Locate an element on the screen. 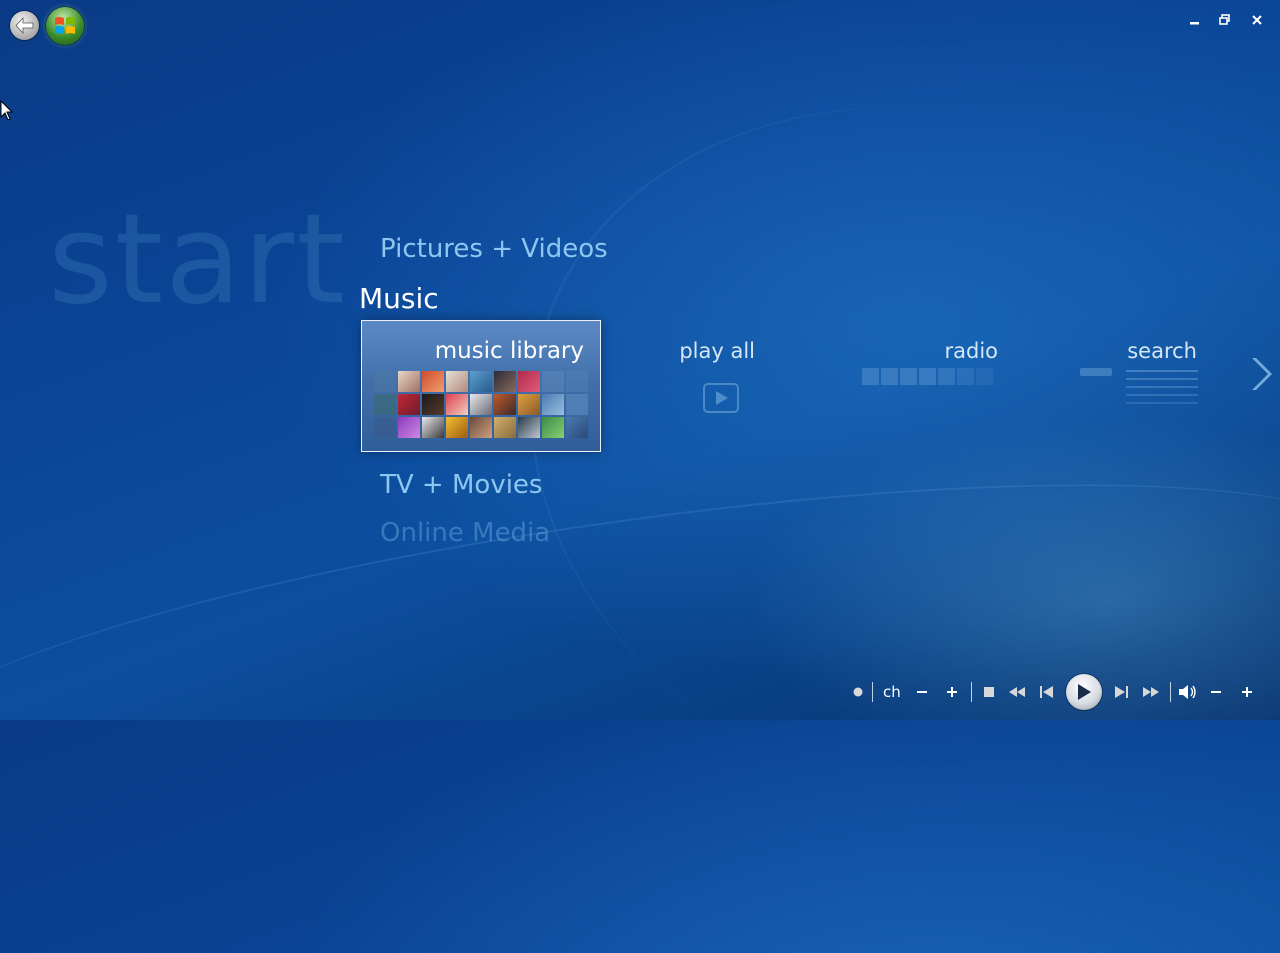  start-button is located at coordinates (65, 26).